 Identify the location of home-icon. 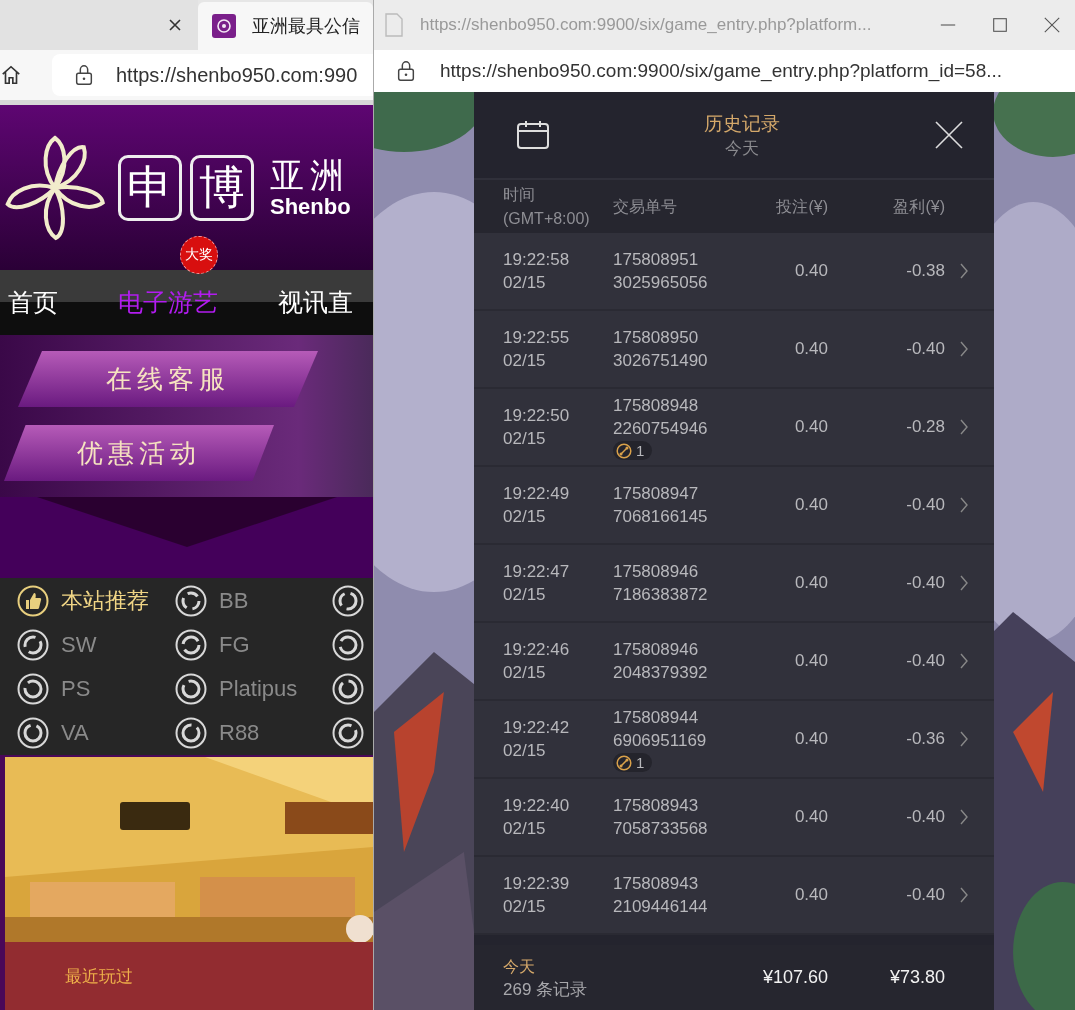
(11, 75).